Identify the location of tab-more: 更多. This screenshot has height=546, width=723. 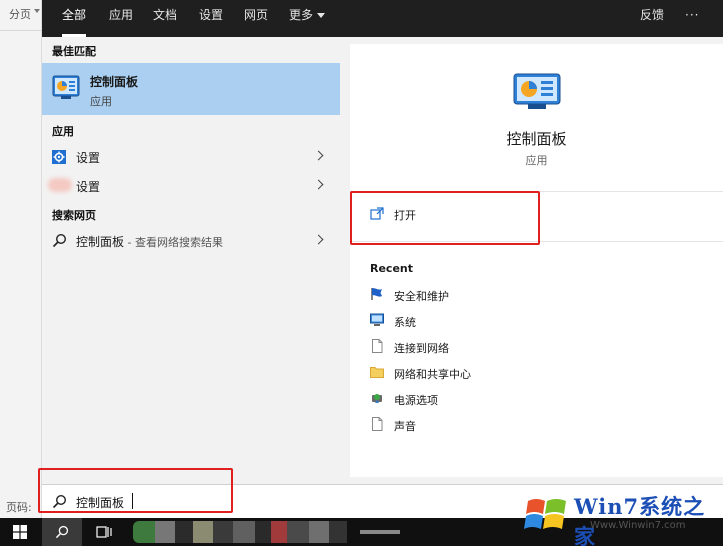
(307, 18).